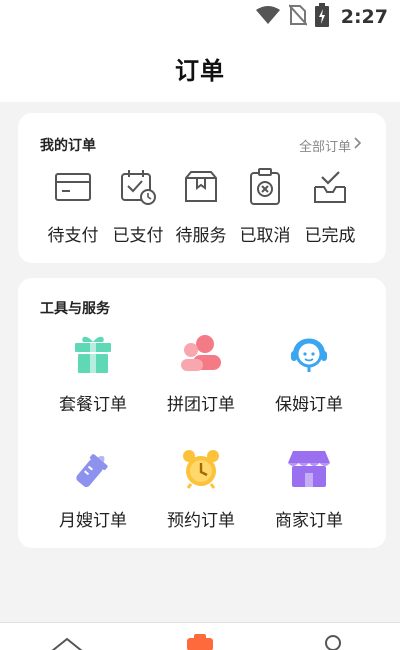  I want to click on box-icon, so click(201, 187).